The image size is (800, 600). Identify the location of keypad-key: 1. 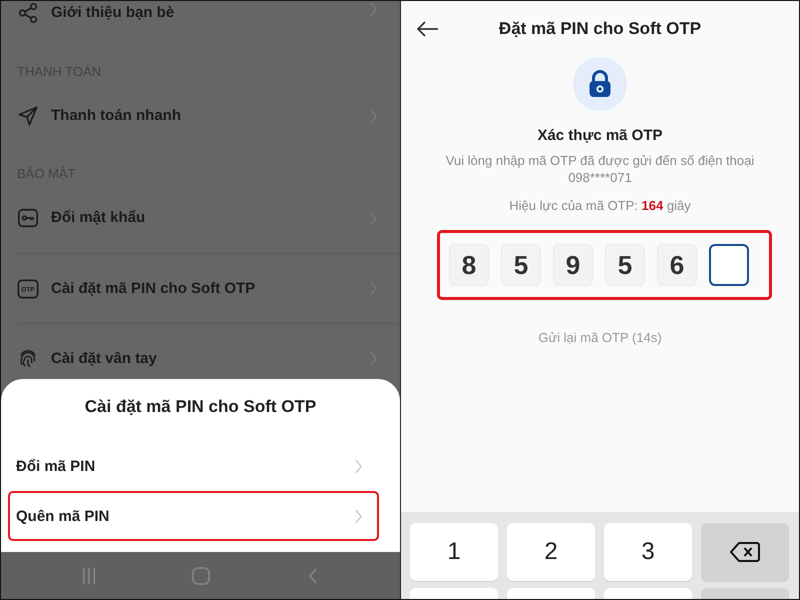
(454, 552).